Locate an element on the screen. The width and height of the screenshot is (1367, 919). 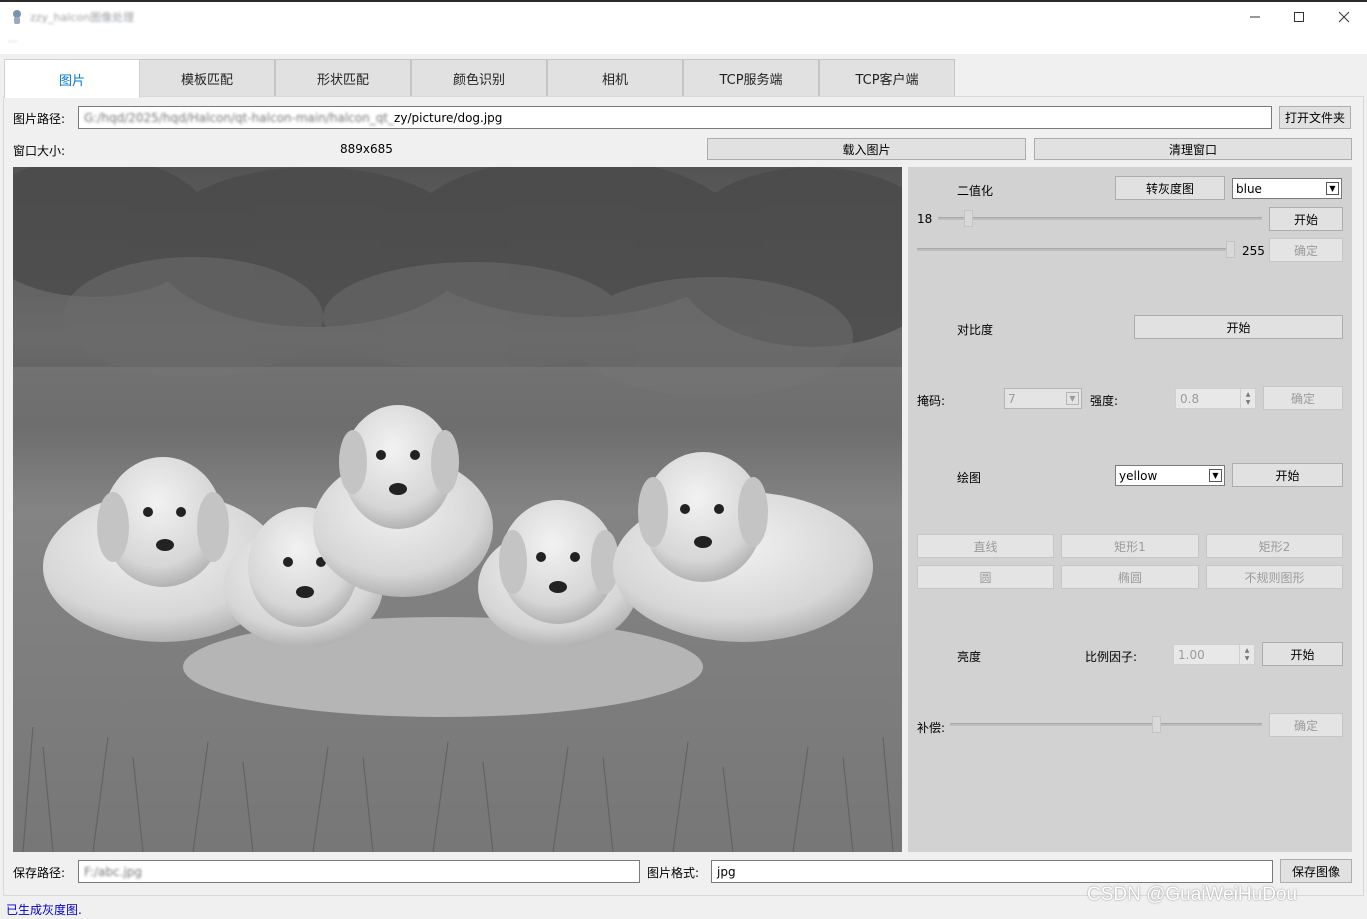
brightness-label: 亮度 is located at coordinates (969, 657).